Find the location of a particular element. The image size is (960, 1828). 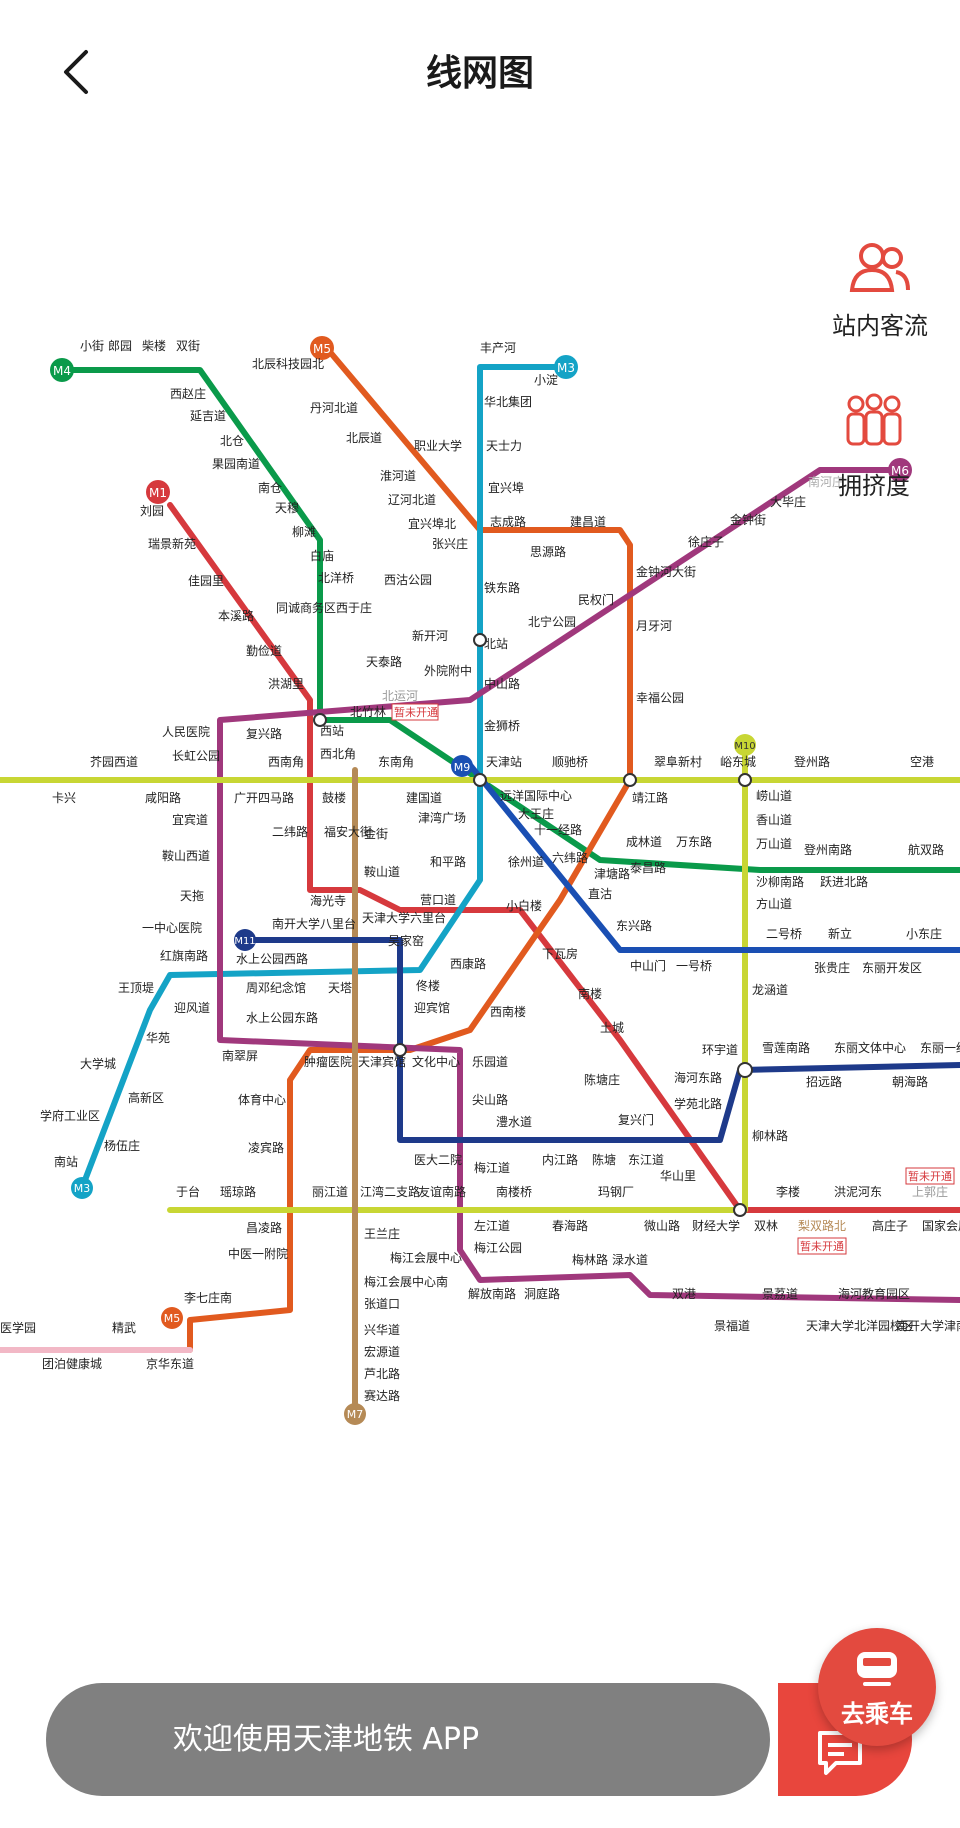

station-label: 双街 is located at coordinates (188, 346).